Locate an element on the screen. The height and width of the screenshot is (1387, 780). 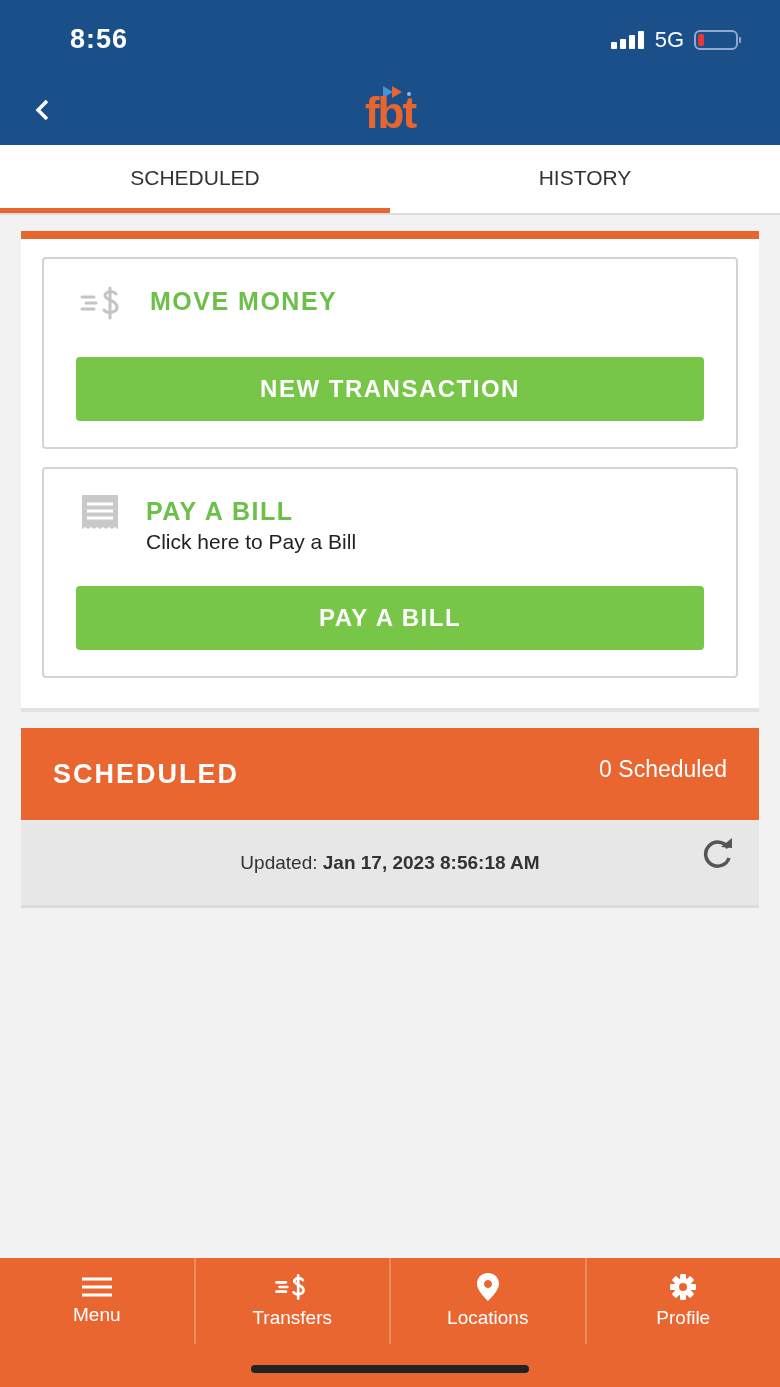
battery-icon is located at coordinates (718, 39).